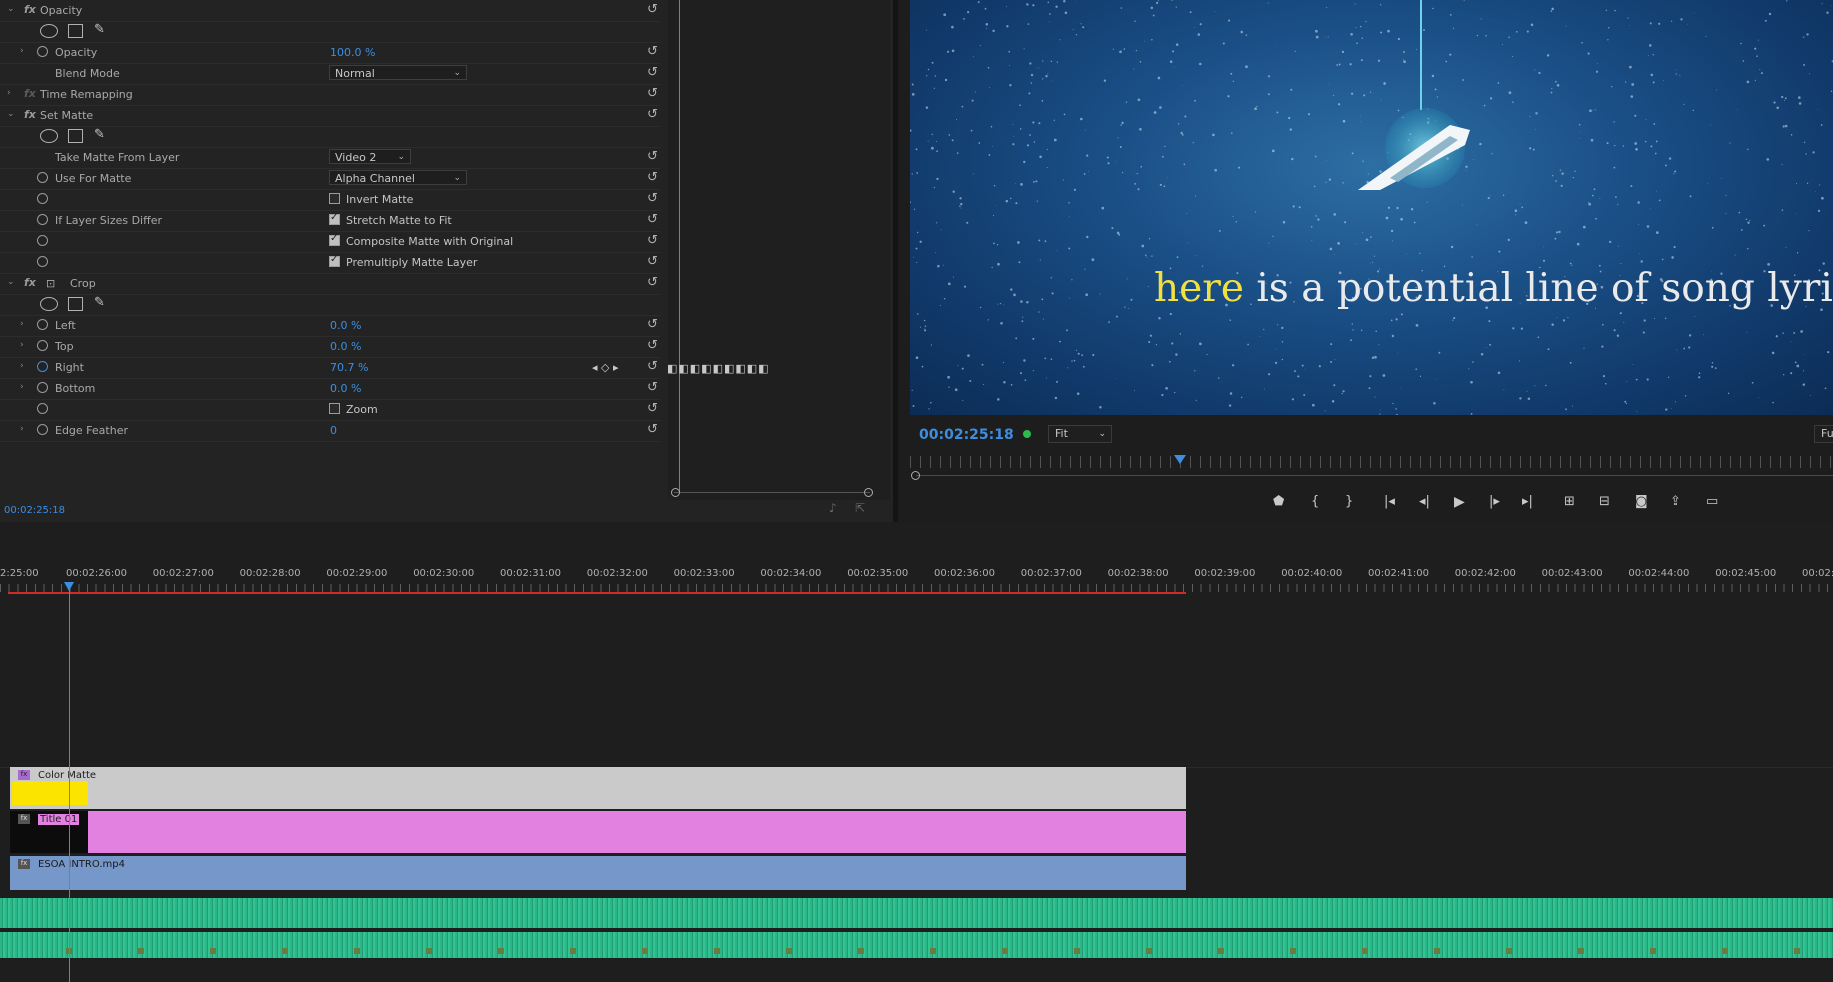  I want to click on effect-row: › fx Time Remapping ↺, so click(330, 95).